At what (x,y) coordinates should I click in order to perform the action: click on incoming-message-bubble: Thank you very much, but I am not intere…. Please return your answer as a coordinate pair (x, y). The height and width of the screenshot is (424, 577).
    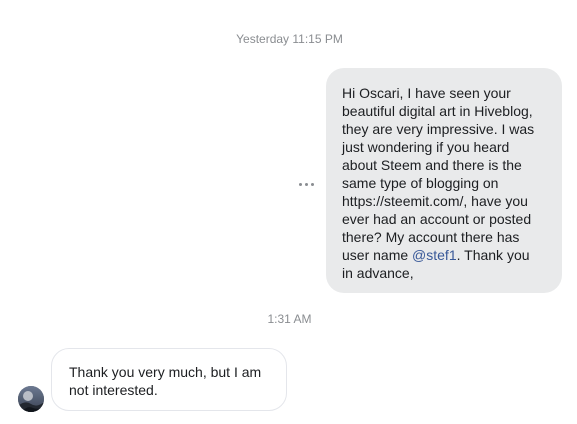
    Looking at the image, I should click on (169, 379).